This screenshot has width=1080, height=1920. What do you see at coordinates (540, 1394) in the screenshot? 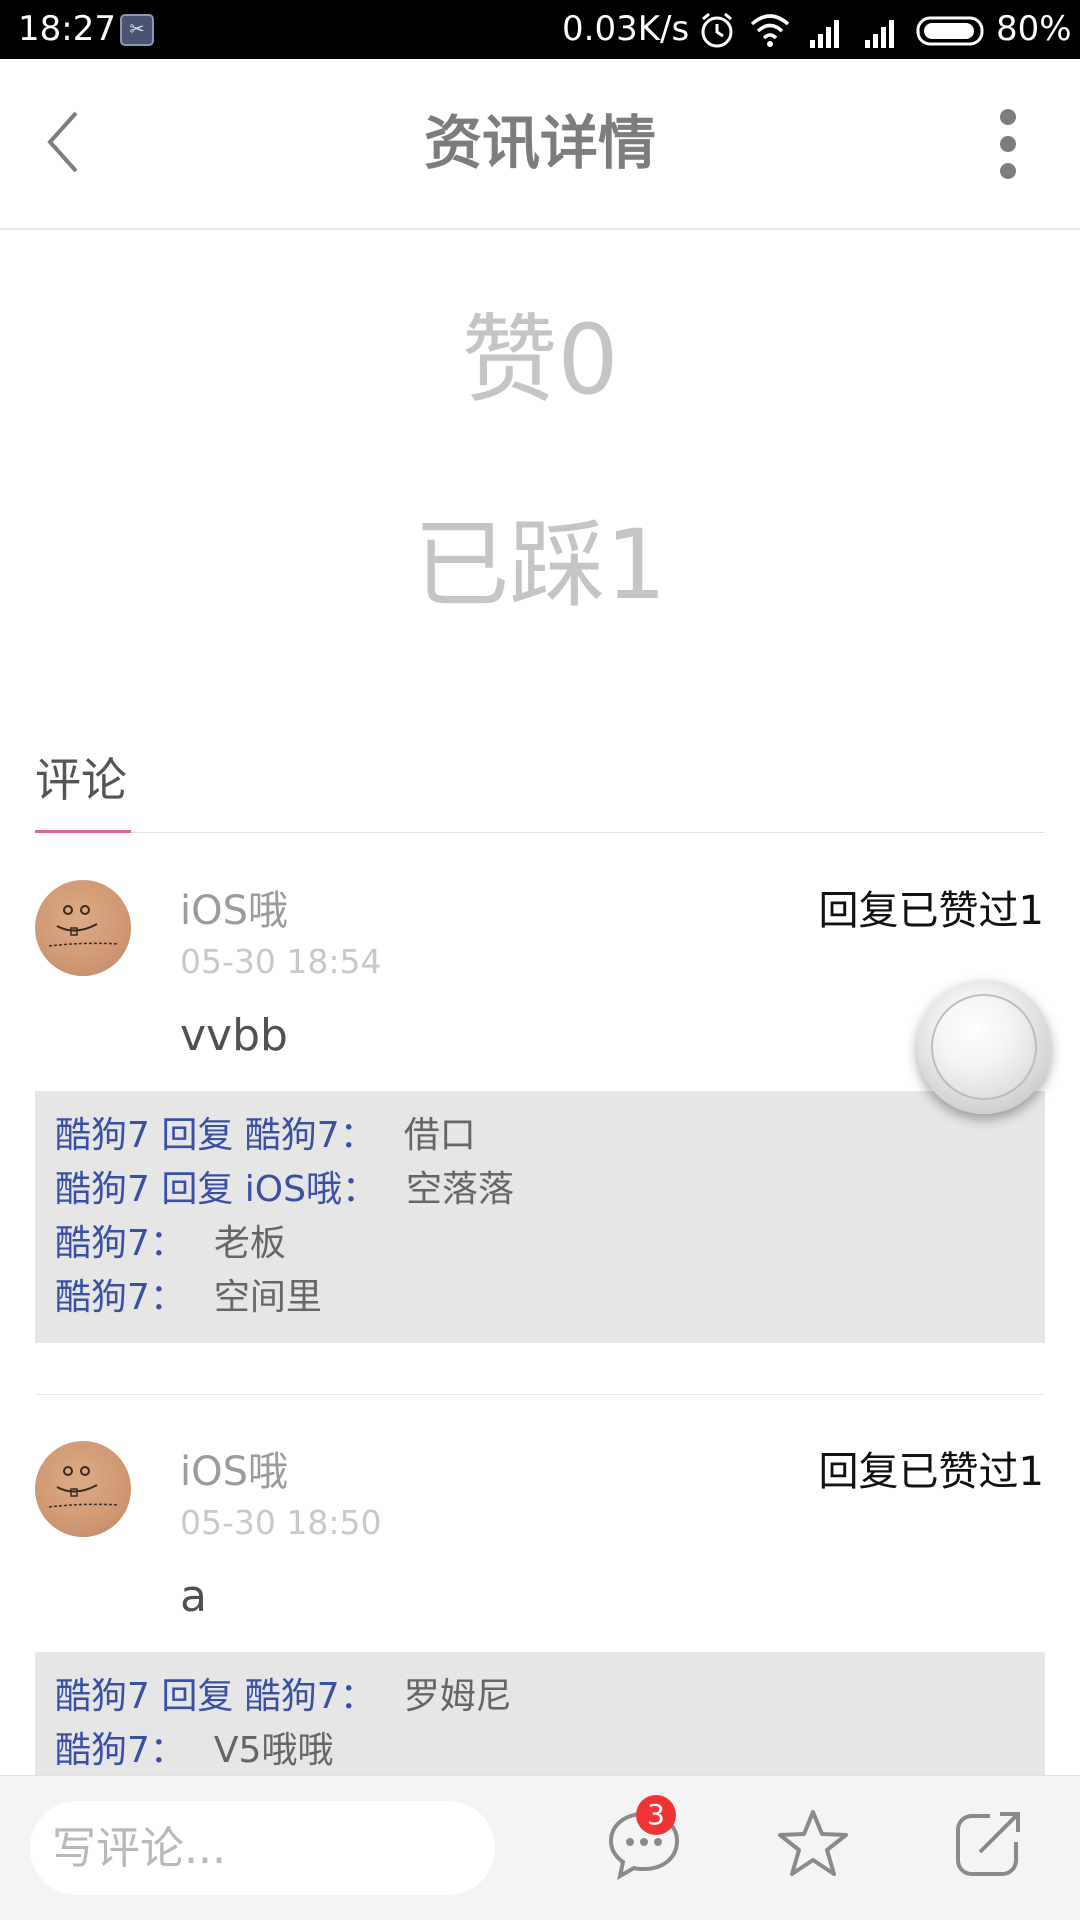
I see `comment-divider` at bounding box center [540, 1394].